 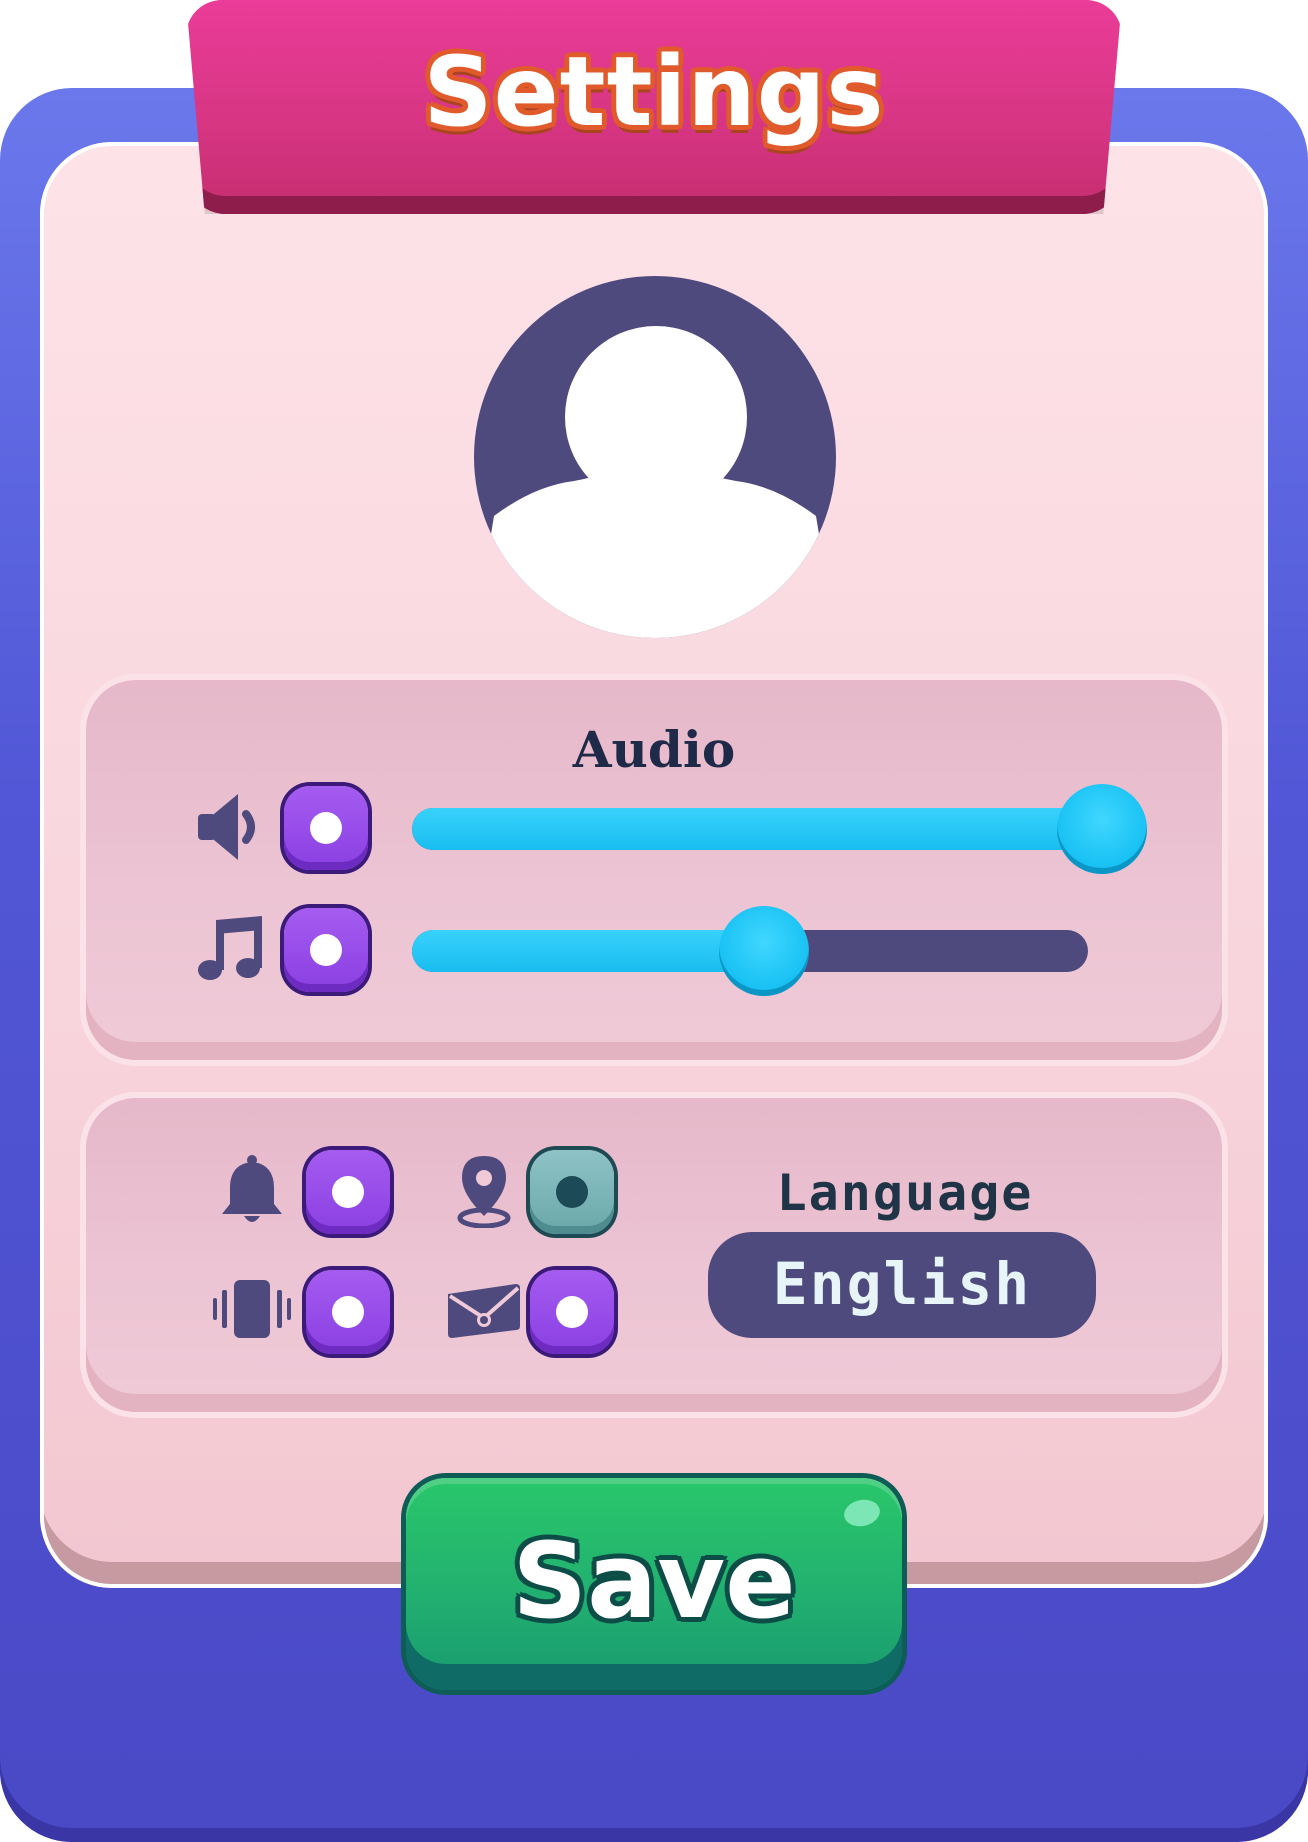 What do you see at coordinates (348, 1192) in the screenshot?
I see `notifications-toggle` at bounding box center [348, 1192].